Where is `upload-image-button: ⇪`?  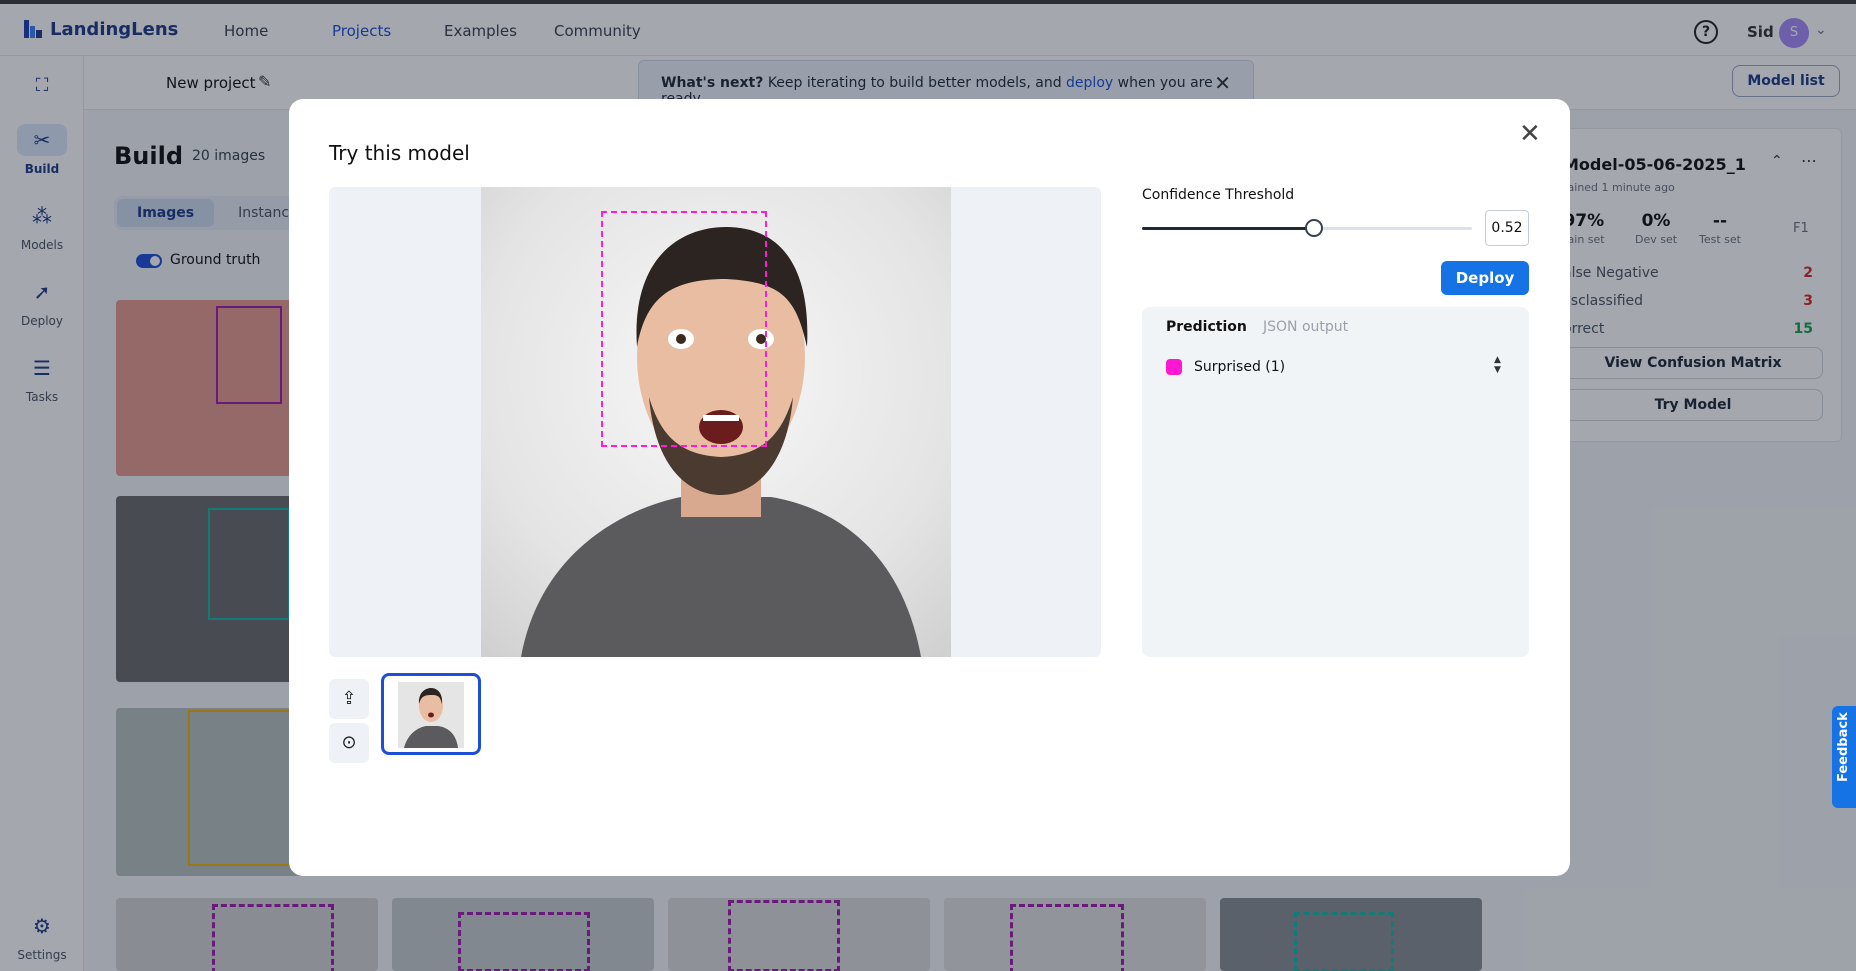 upload-image-button: ⇪ is located at coordinates (349, 699).